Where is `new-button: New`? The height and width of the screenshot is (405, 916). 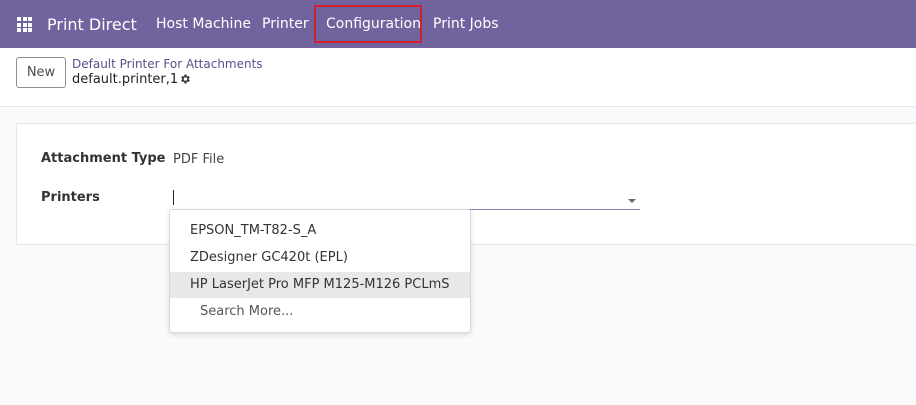
new-button: New is located at coordinates (41, 72).